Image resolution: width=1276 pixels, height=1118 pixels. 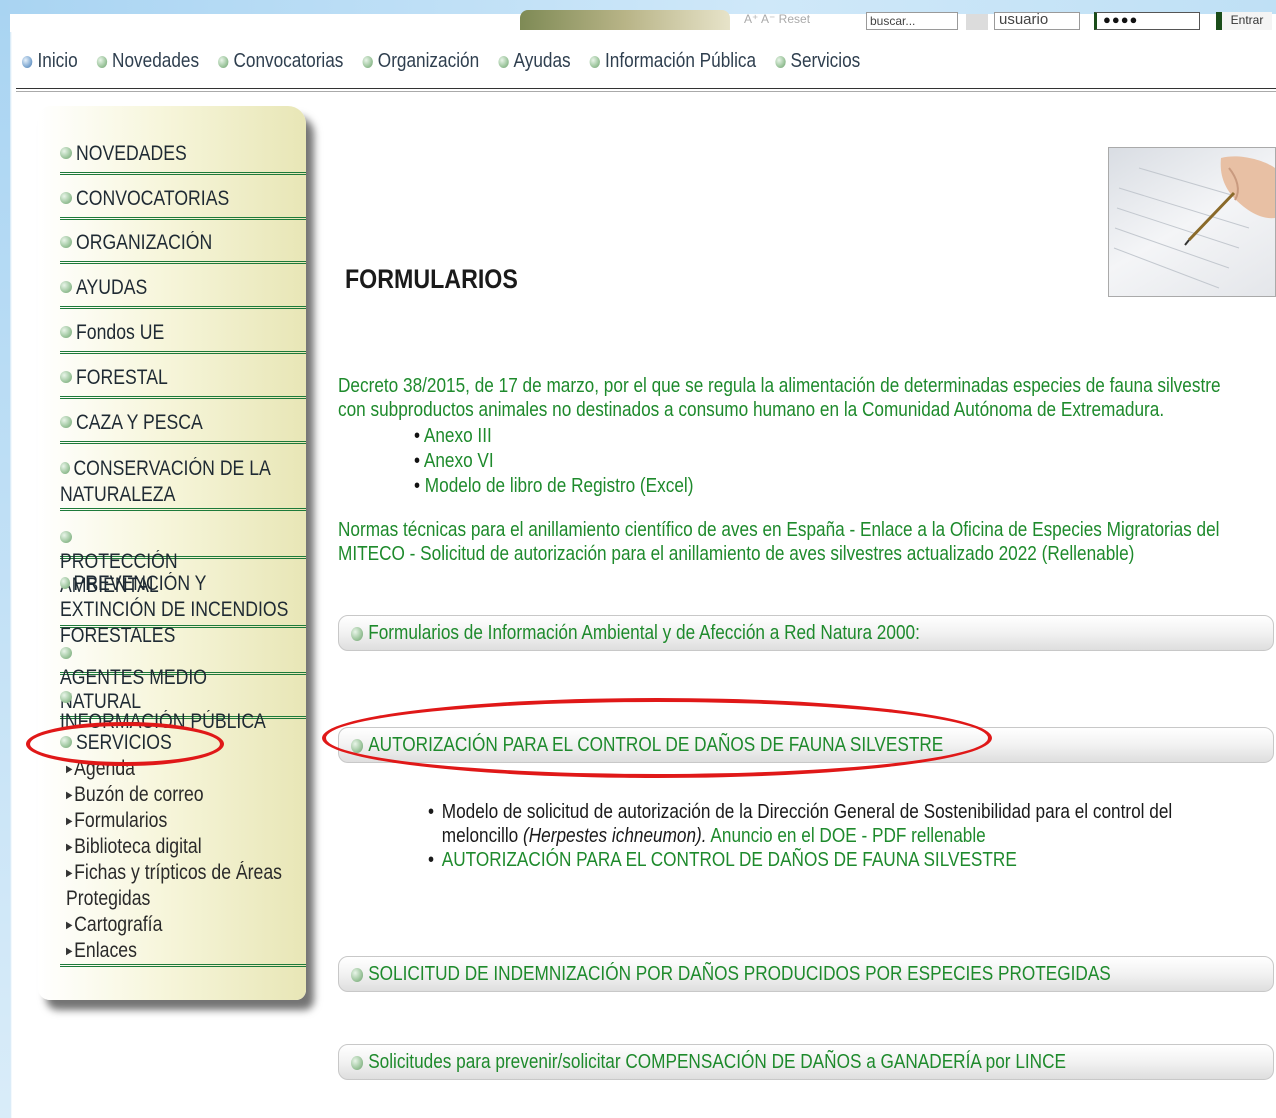 What do you see at coordinates (183, 158) in the screenshot?
I see `sidebar-item-novedades: NOVEDADES` at bounding box center [183, 158].